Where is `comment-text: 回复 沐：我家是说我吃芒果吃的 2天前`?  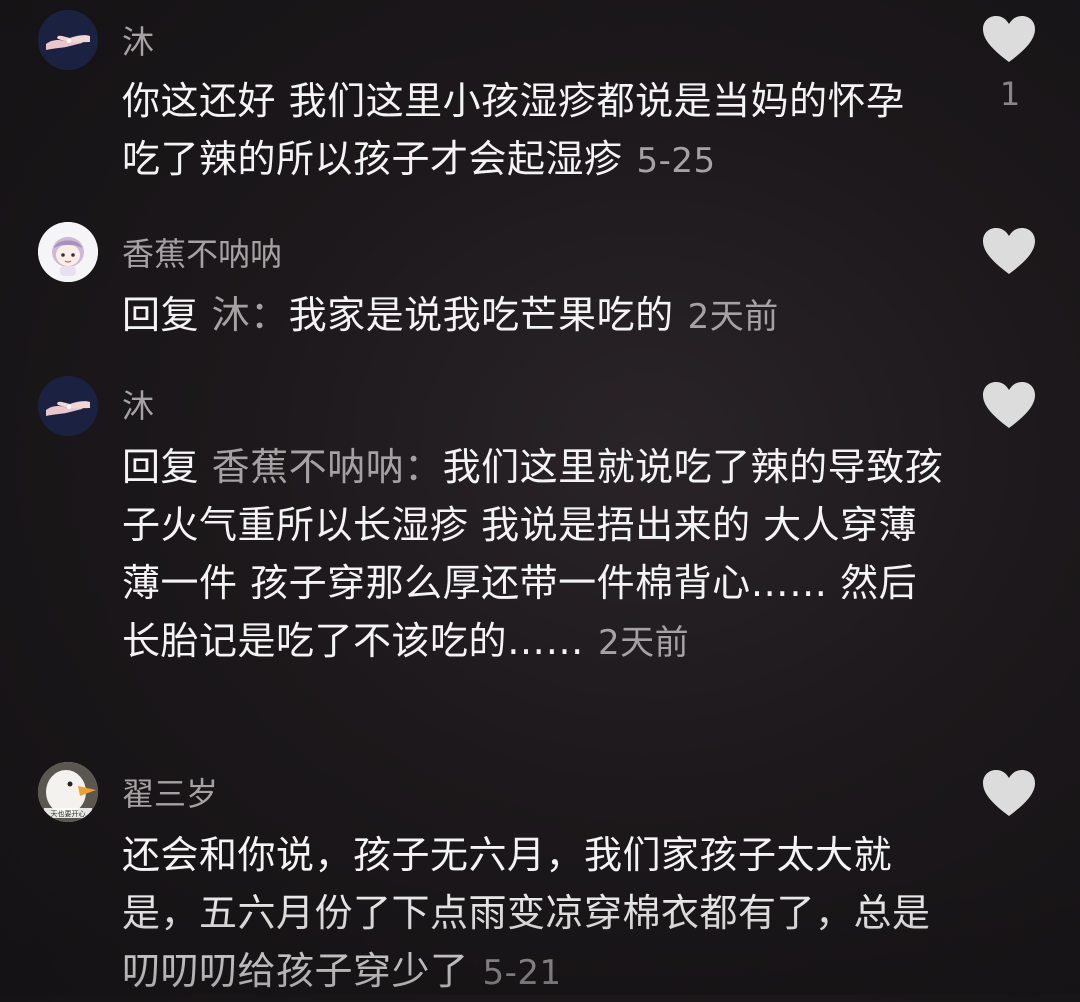
comment-text: 回复 沐：我家是说我吃芒果吃的 2天前 is located at coordinates (537, 316).